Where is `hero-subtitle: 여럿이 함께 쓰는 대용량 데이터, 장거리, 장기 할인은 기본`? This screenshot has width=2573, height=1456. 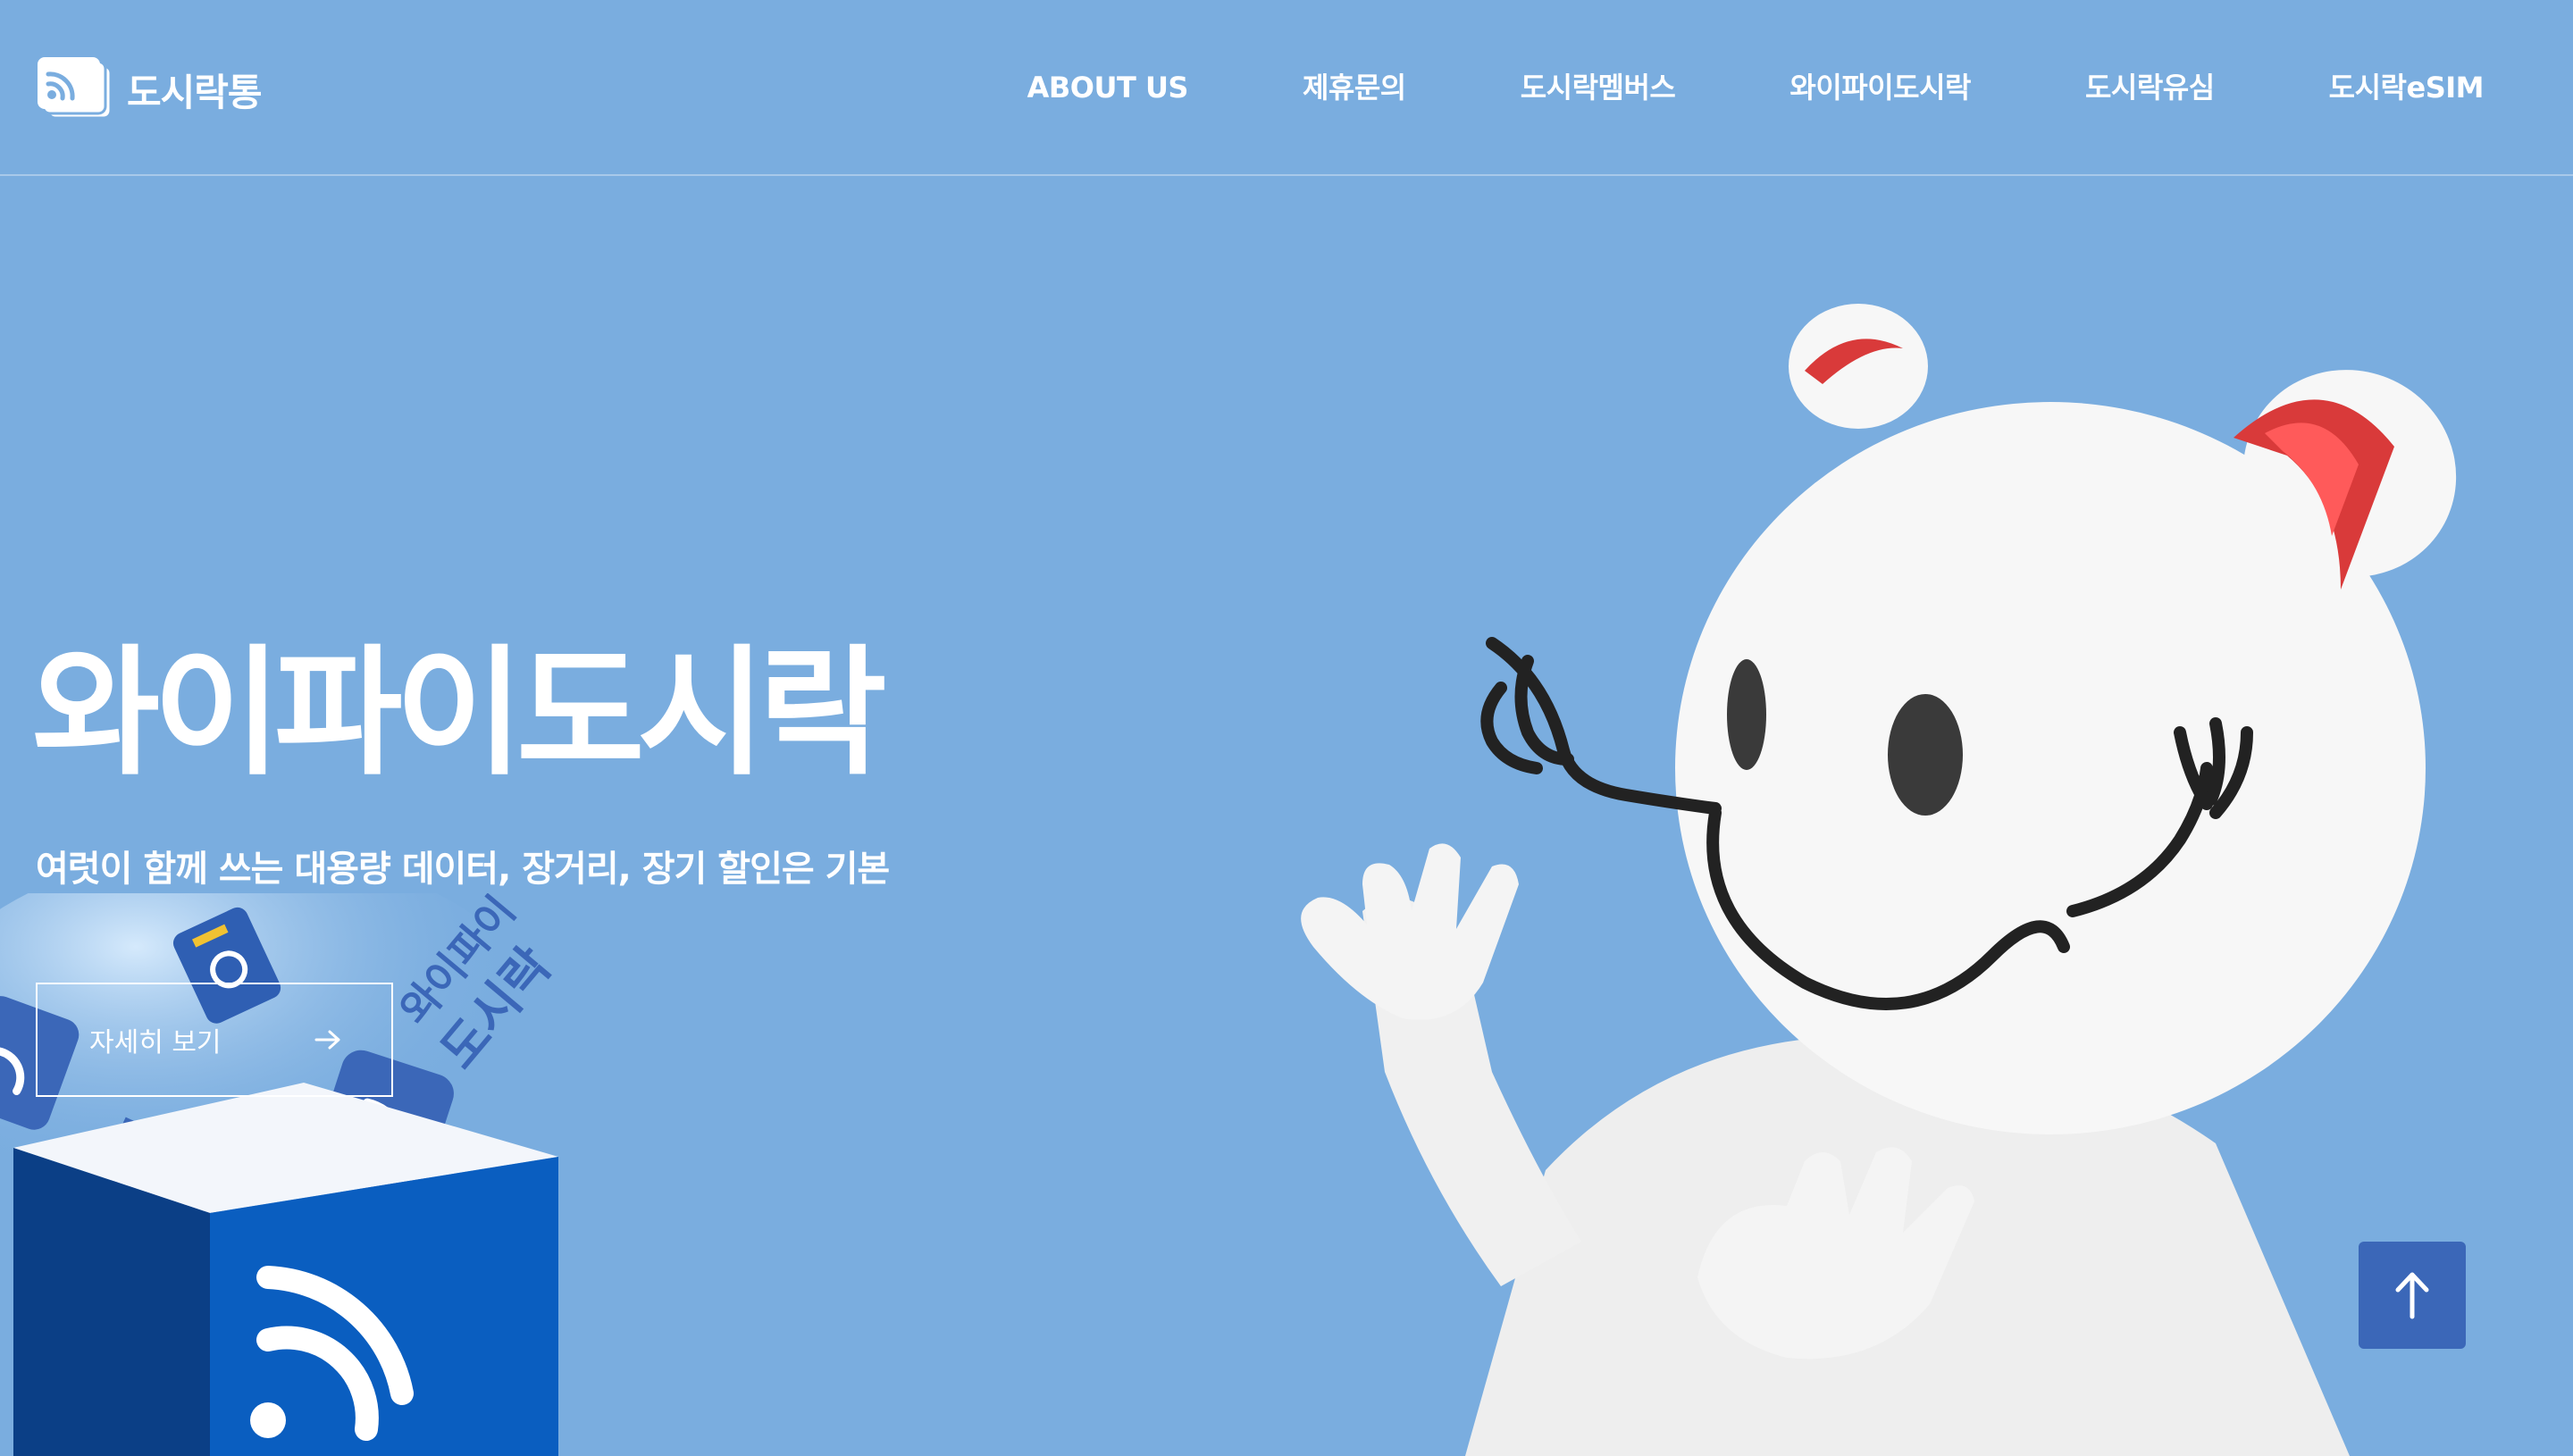 hero-subtitle: 여럿이 함께 쓰는 대용량 데이터, 장거리, 장기 할인은 기본 is located at coordinates (463, 869).